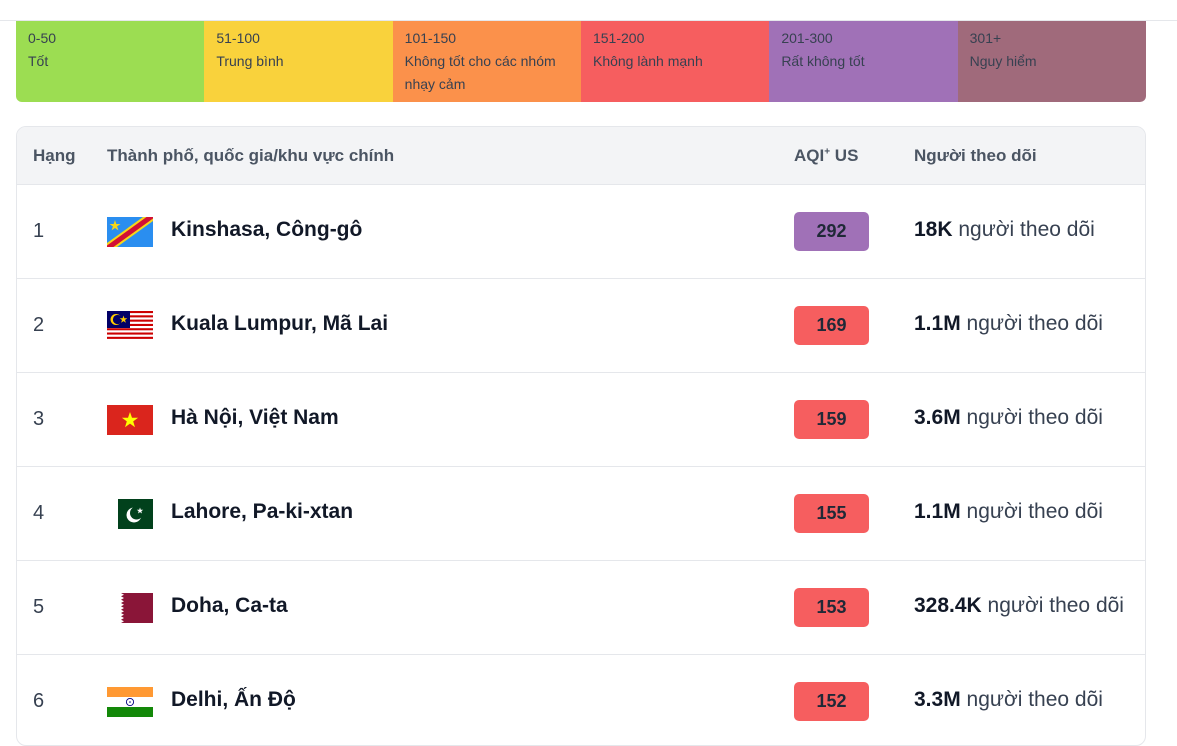  Describe the element at coordinates (1051, 61) in the screenshot. I see `legend-segment-hazardous: 301+ Nguy hiểm` at that location.